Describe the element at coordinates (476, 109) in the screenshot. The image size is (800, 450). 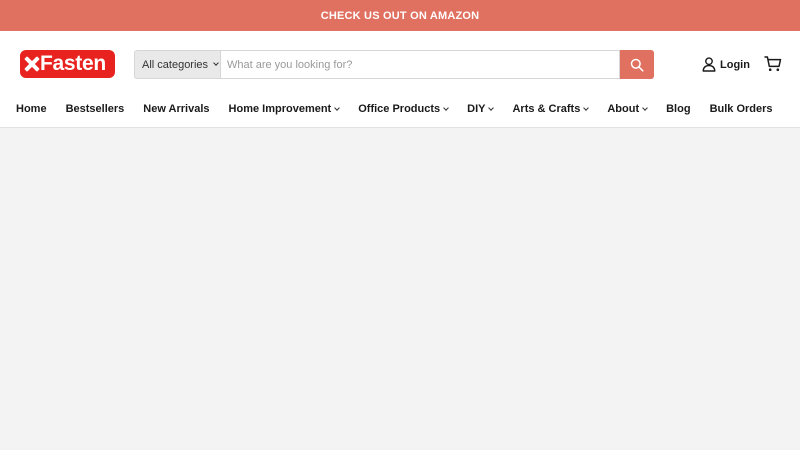
I see `nav-item-label: DIY` at that location.